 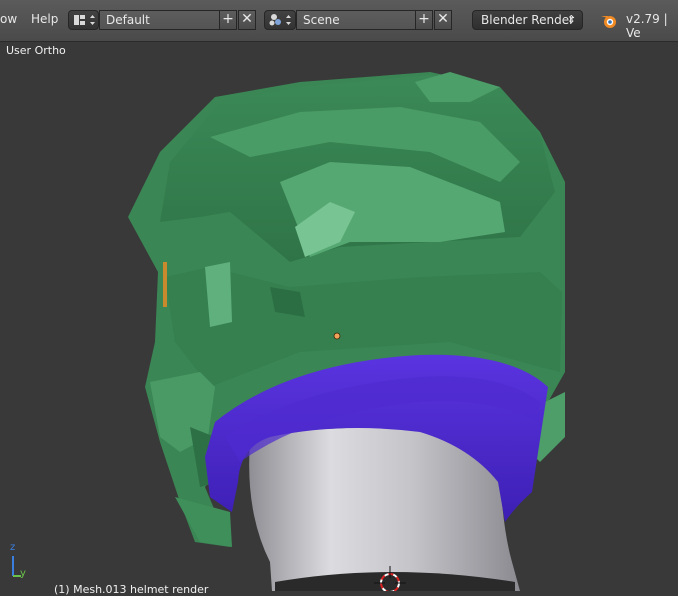 What do you see at coordinates (647, 26) in the screenshot?
I see `version-label: v2.79 | Ve` at bounding box center [647, 26].